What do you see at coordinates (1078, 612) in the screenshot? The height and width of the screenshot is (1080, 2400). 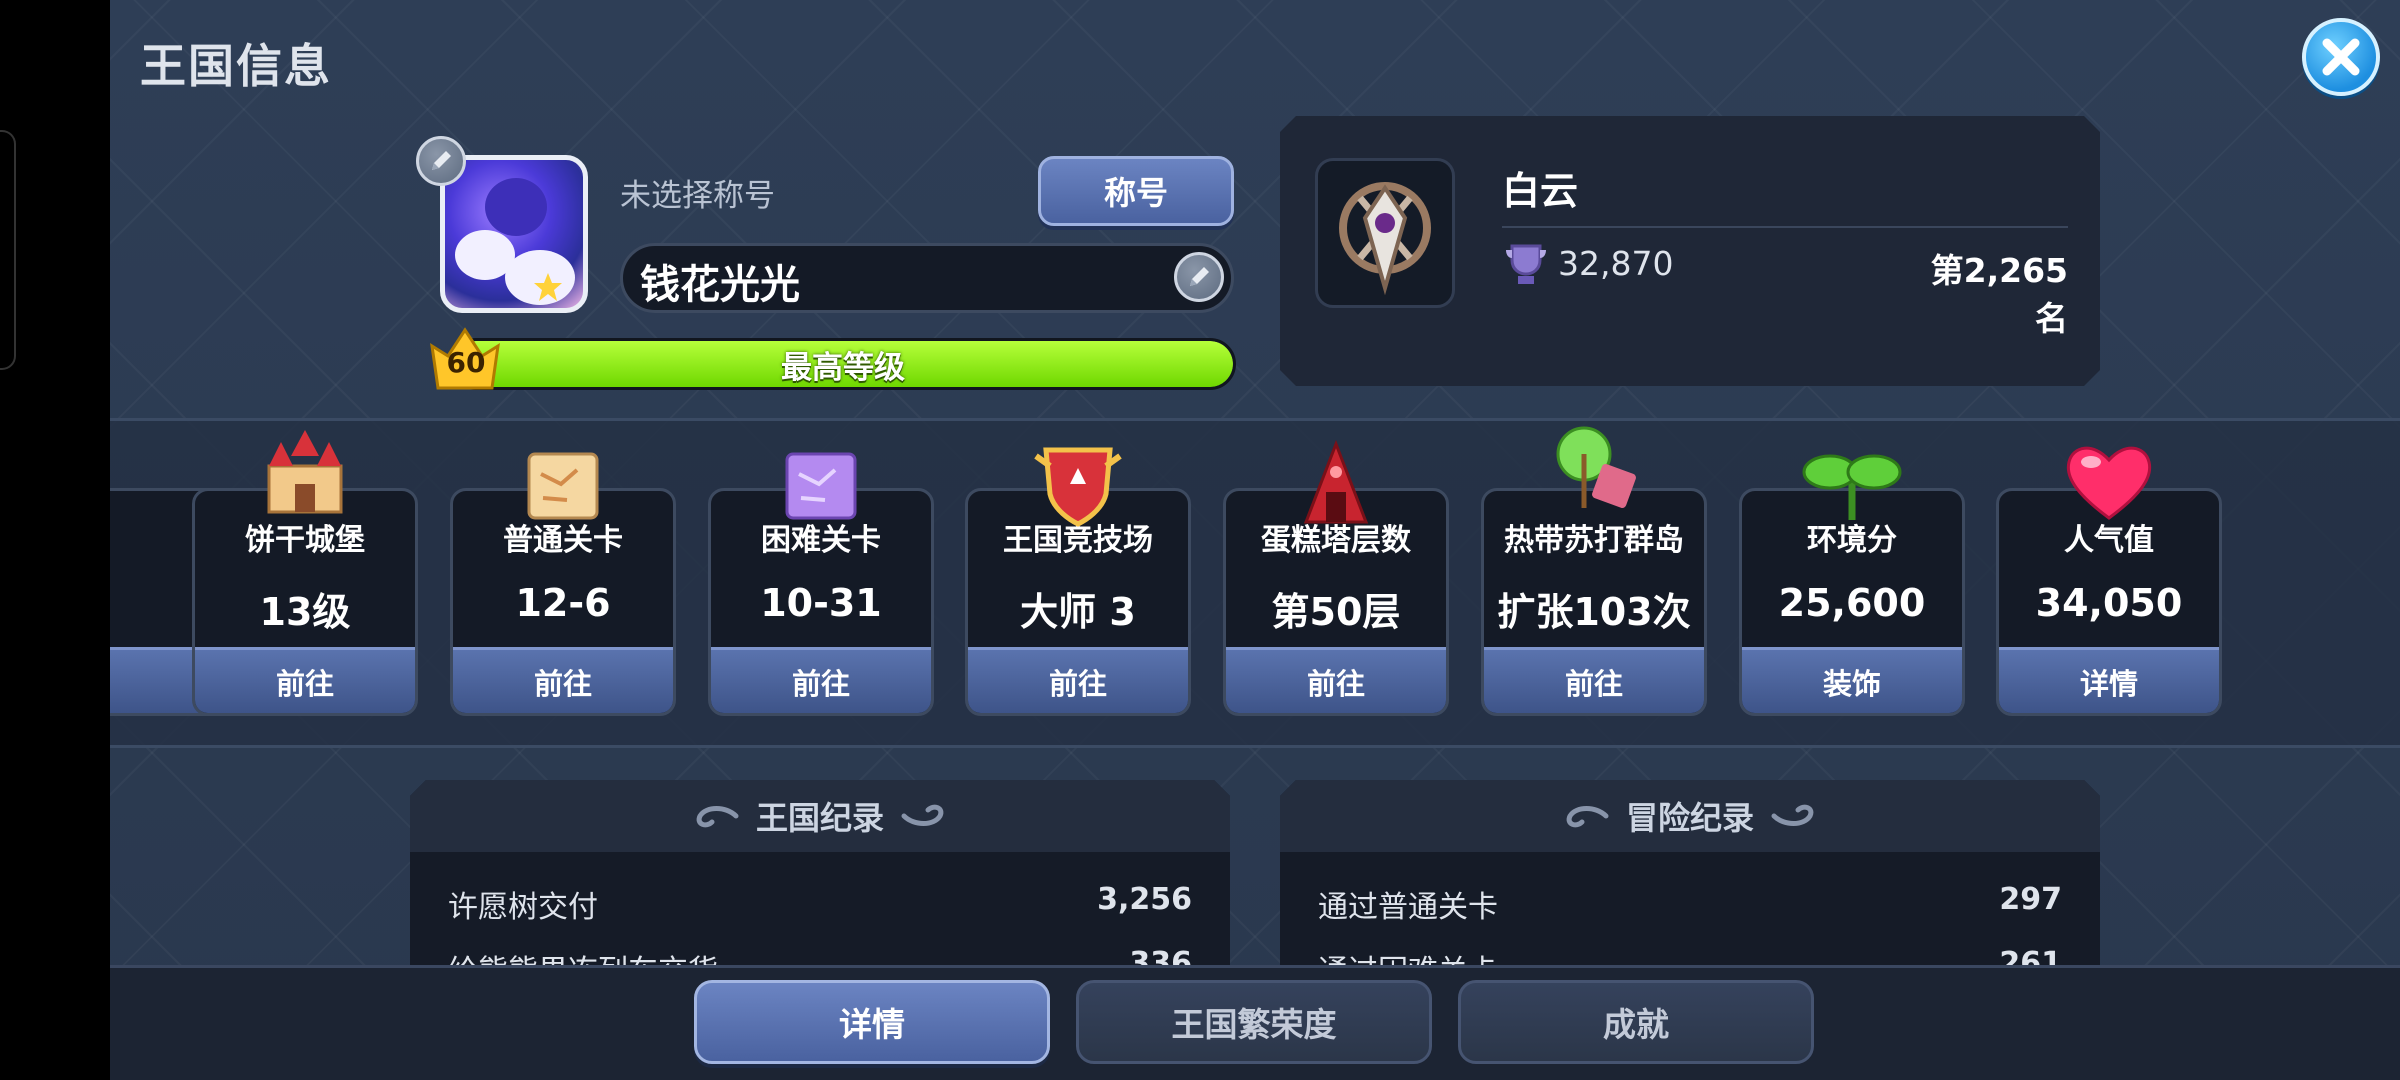 I see `stat-value: 大师 3` at bounding box center [1078, 612].